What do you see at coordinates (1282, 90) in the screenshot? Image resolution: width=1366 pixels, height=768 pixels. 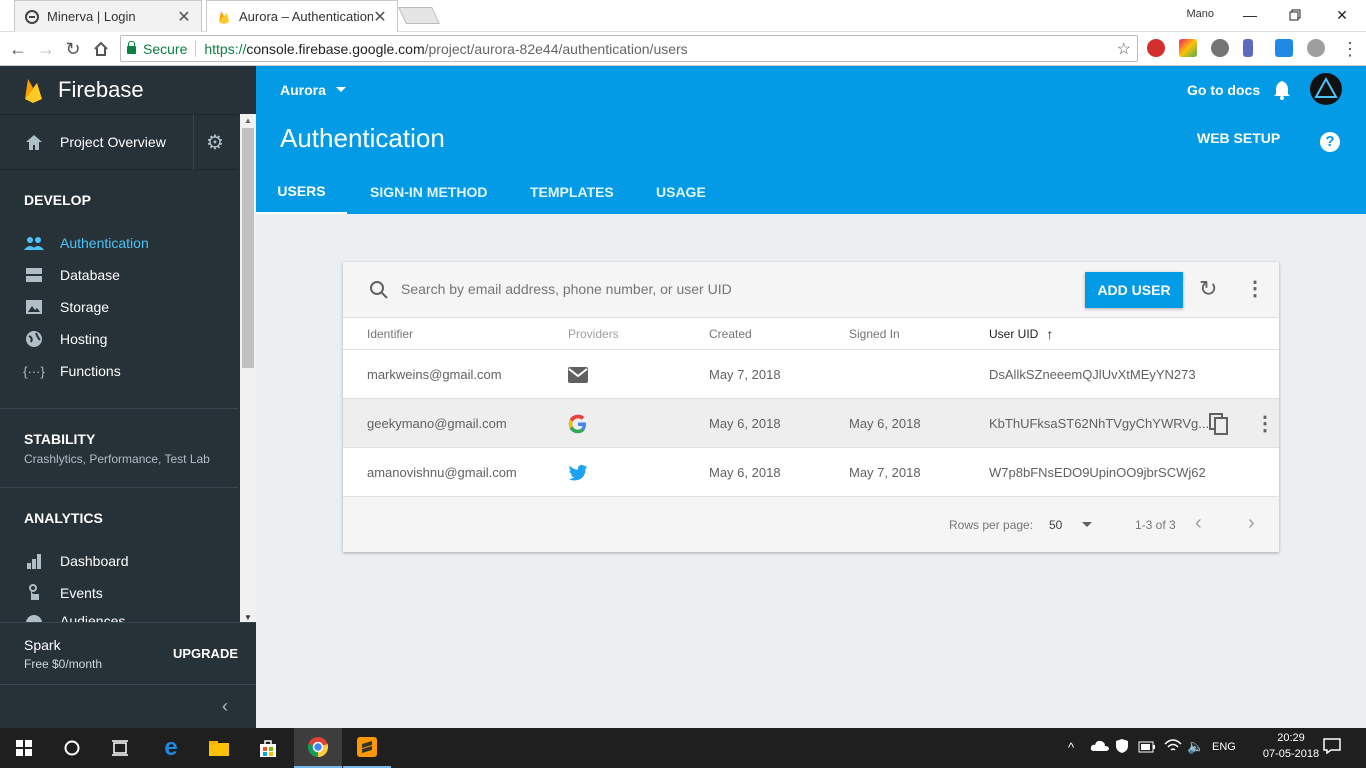 I see `notifications-bell-icon` at bounding box center [1282, 90].